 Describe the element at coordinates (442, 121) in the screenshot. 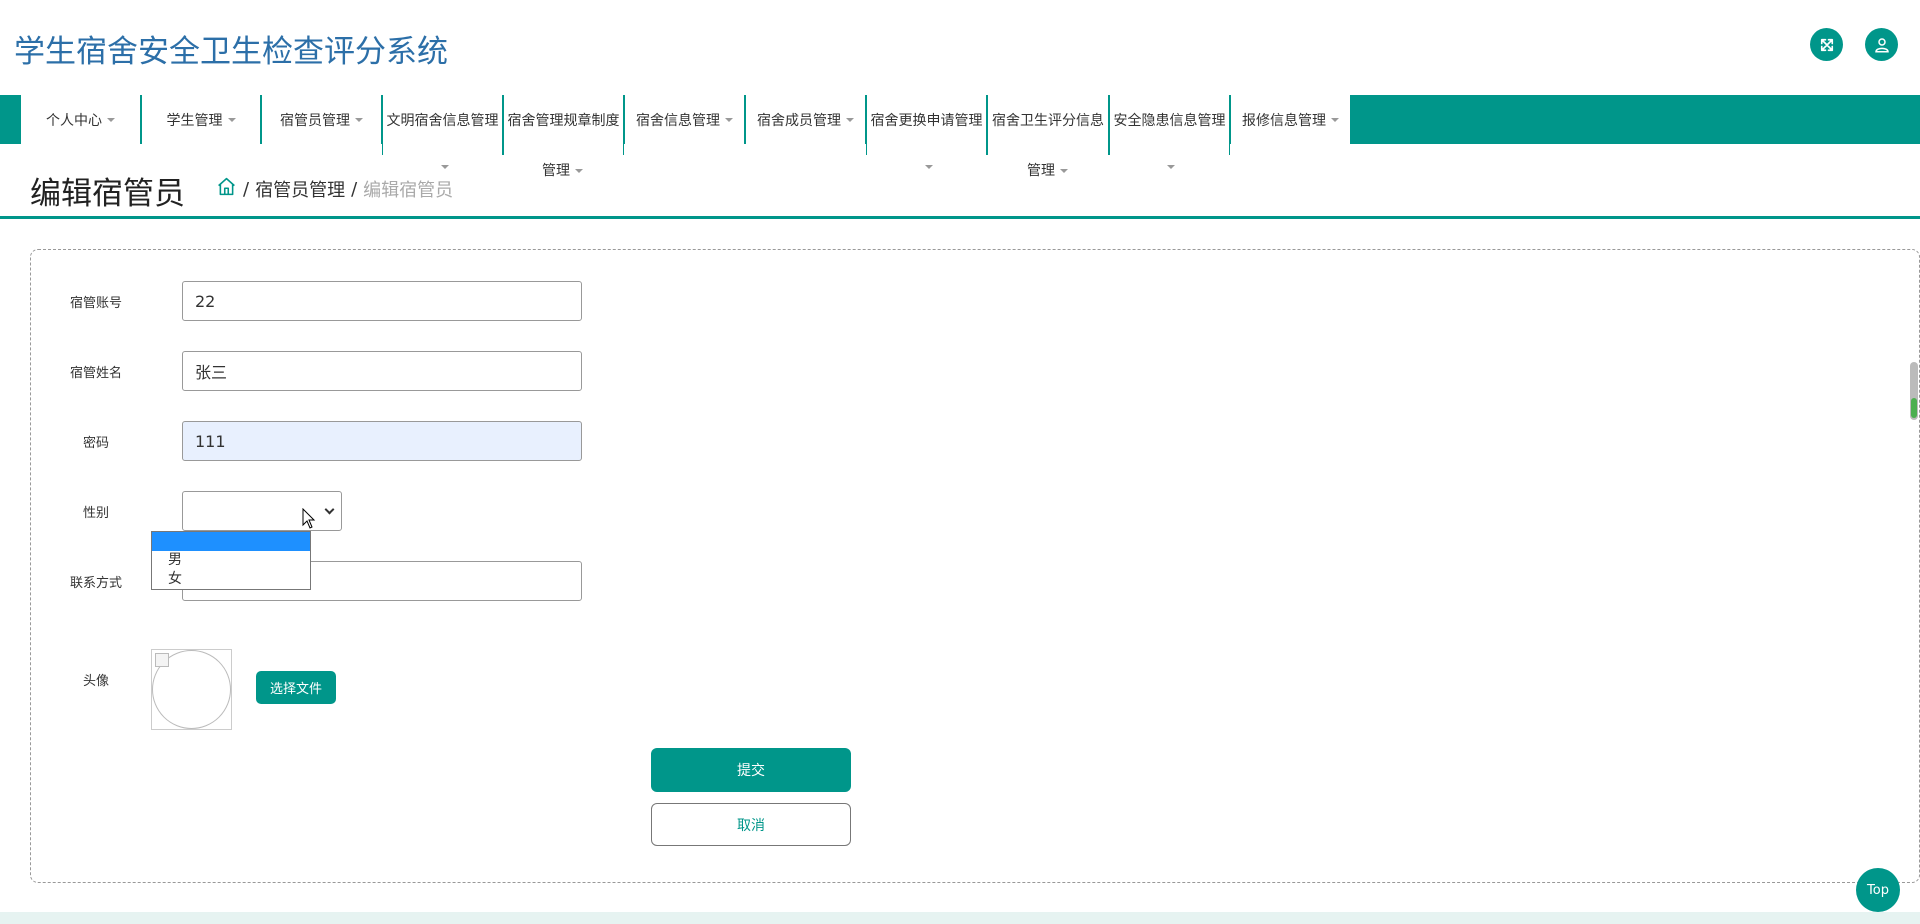

I see `nav-item-label: 文明宿舍信息管理` at that location.